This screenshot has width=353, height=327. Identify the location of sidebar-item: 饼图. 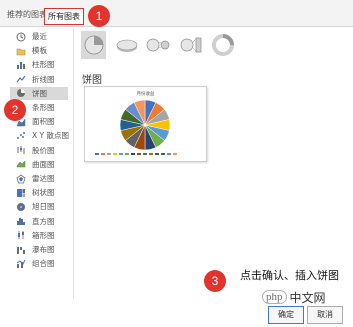
(39, 93).